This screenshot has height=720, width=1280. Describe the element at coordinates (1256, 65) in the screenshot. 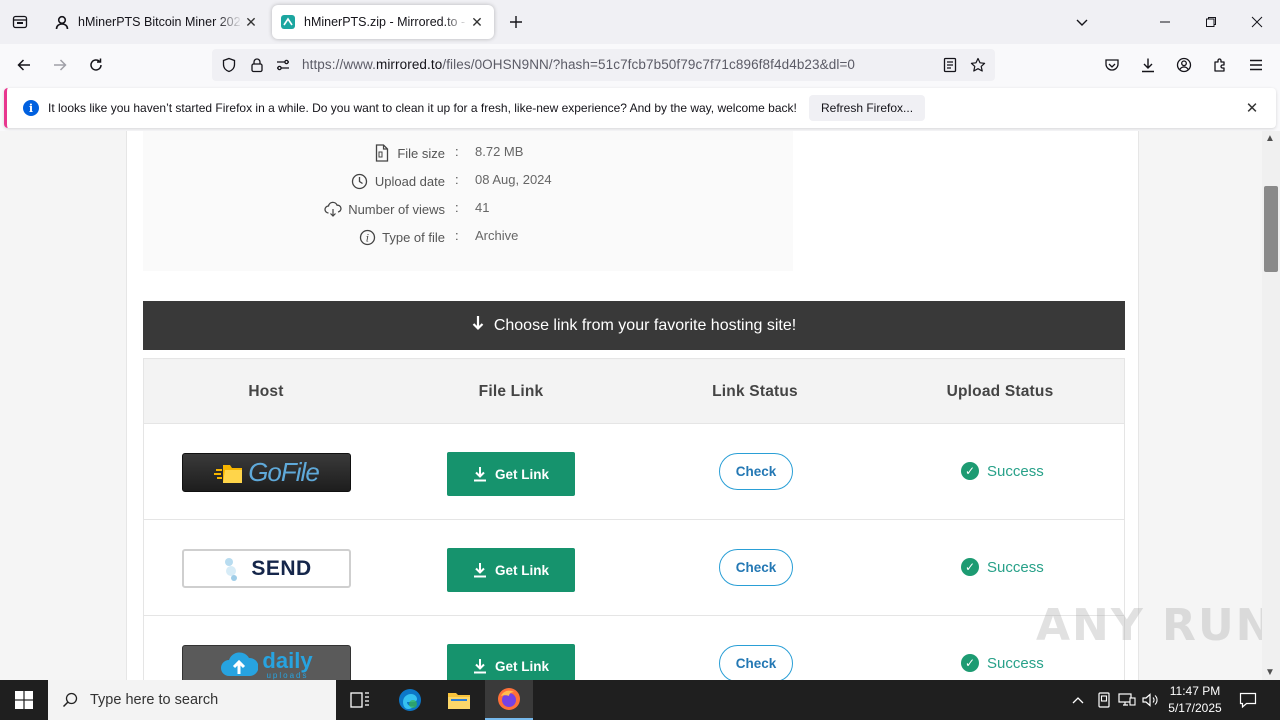

I see `menu-hamburger-icon` at that location.